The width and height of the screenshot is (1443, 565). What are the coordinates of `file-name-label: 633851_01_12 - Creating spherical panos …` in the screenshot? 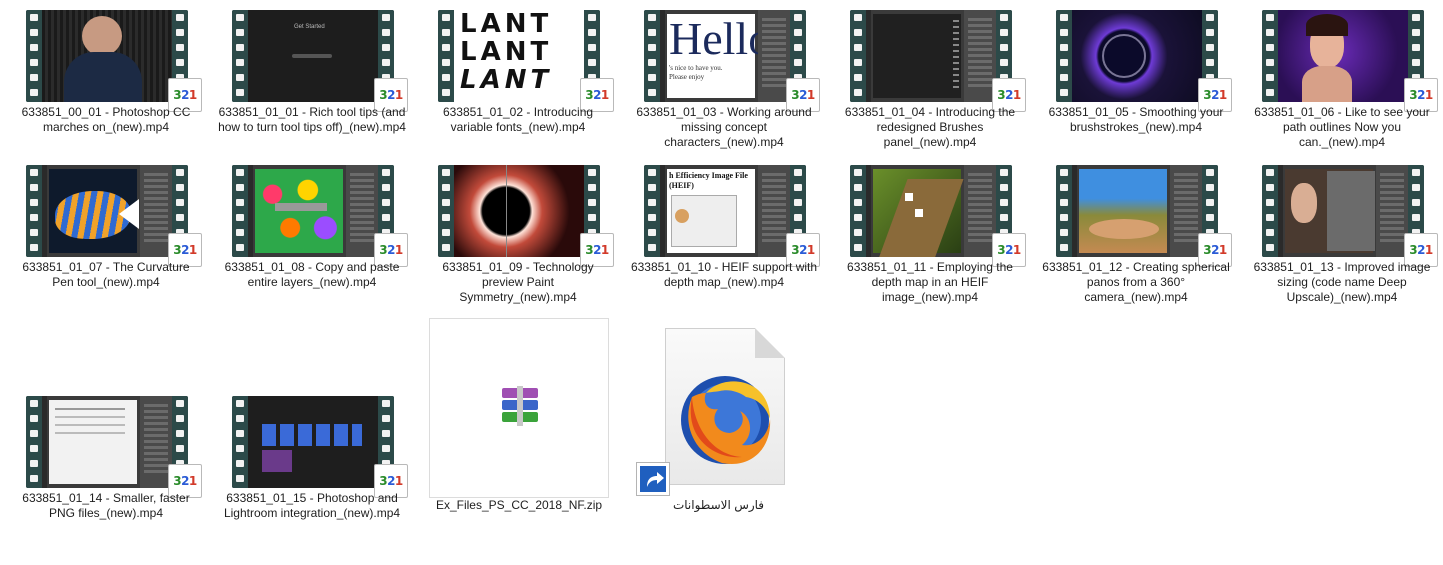 It's located at (1136, 282).